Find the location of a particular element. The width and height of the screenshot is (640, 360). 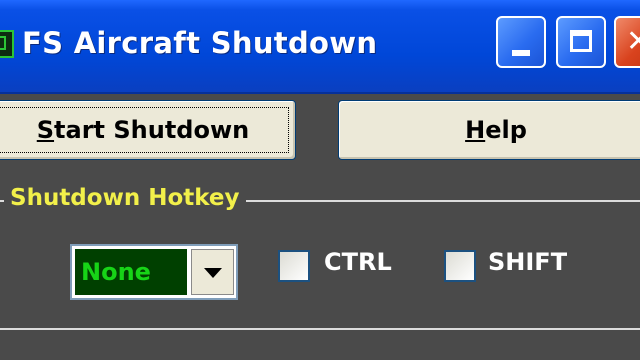

shift-label: SHIFT is located at coordinates (527, 262).